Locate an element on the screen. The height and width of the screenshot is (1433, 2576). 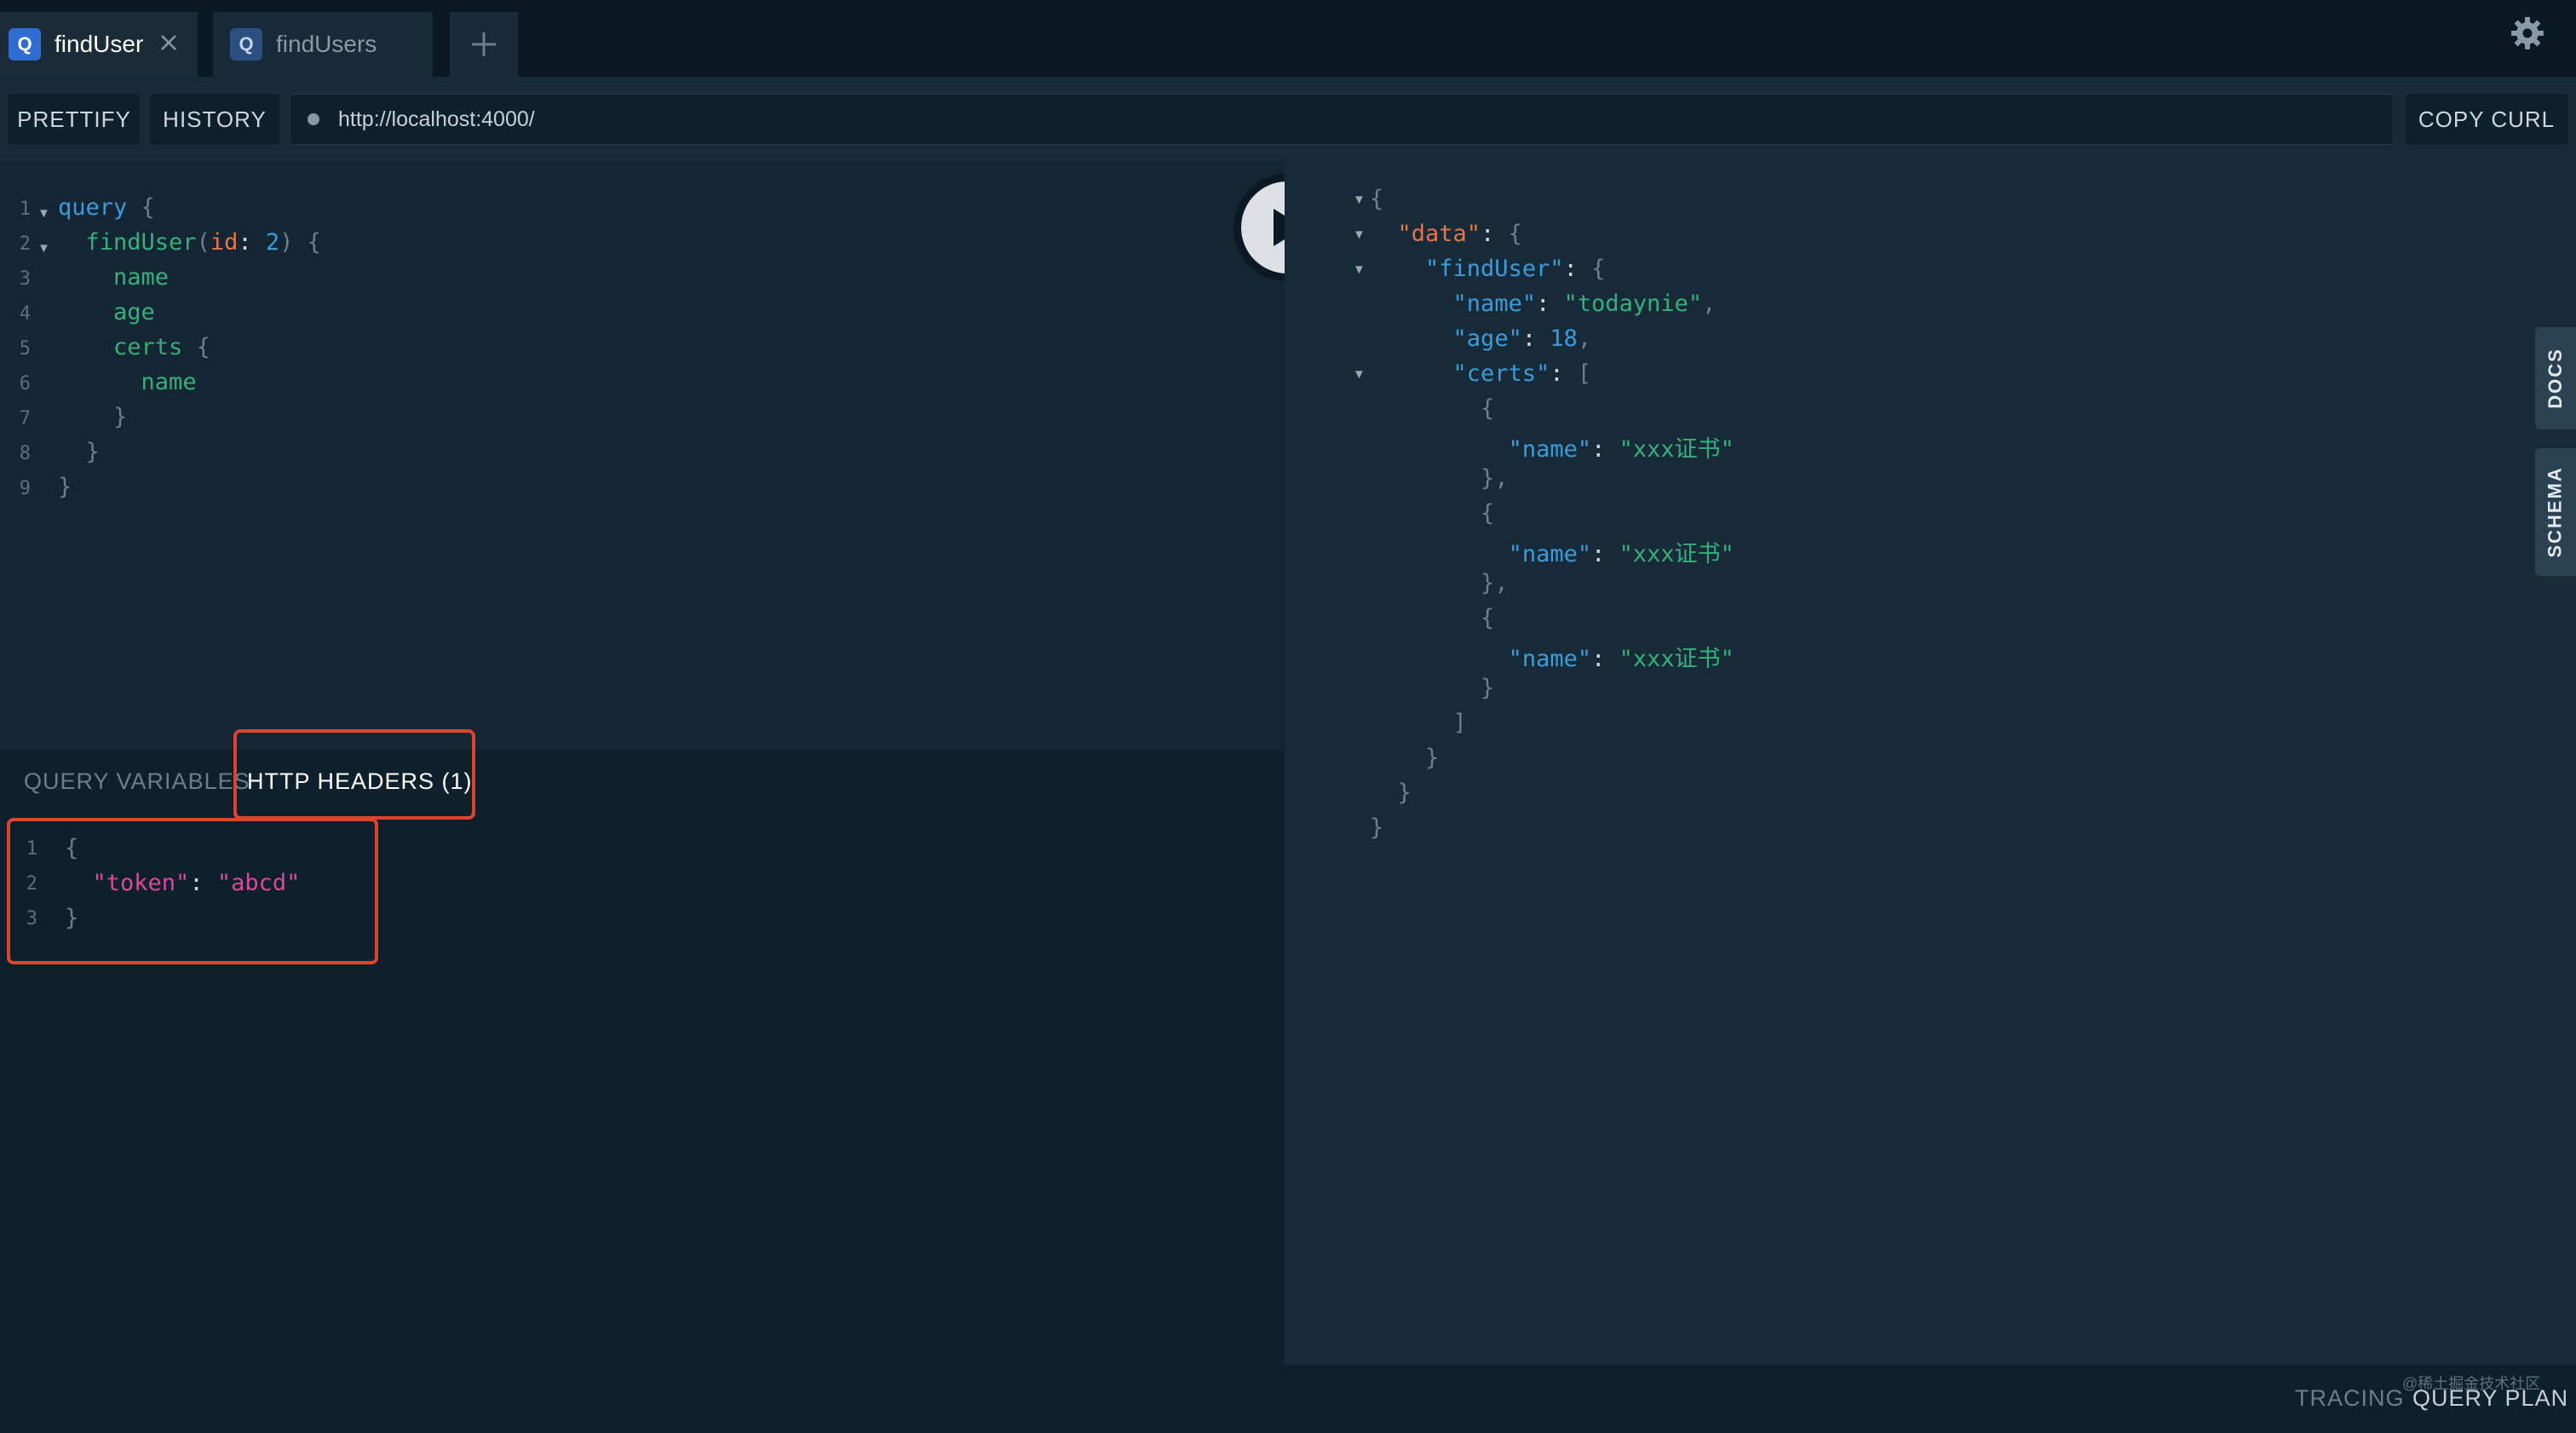
code-line: certs { is located at coordinates (162, 347).